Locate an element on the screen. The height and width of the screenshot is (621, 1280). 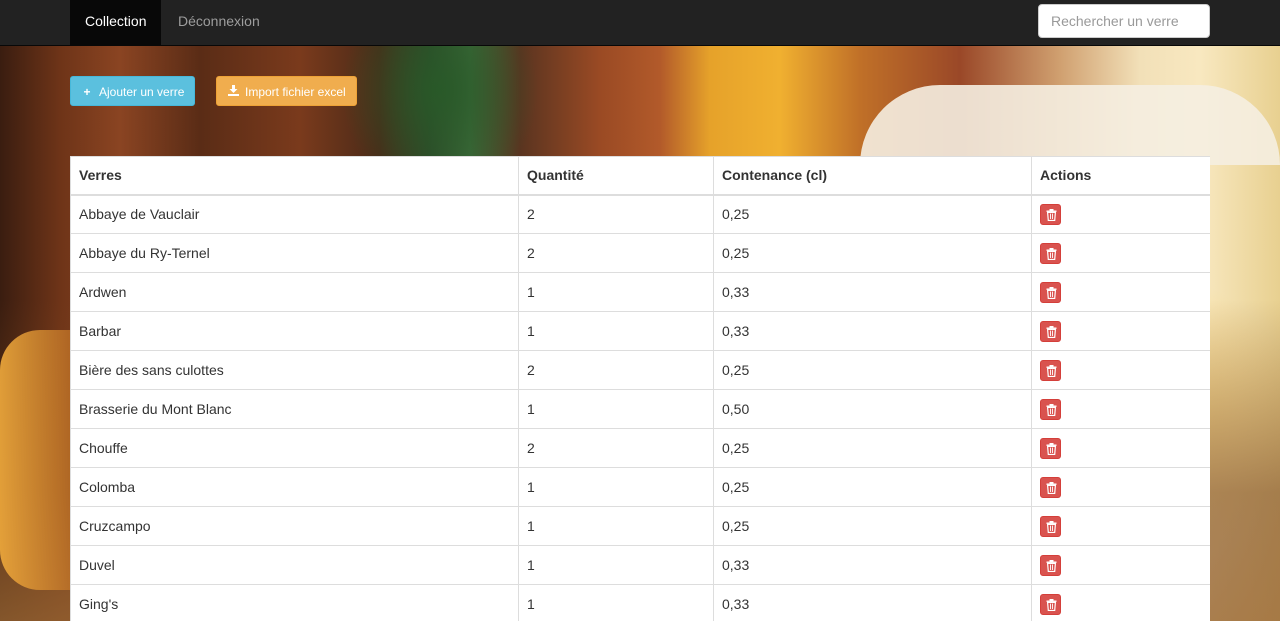
glass-name: Ging's is located at coordinates (294, 602).